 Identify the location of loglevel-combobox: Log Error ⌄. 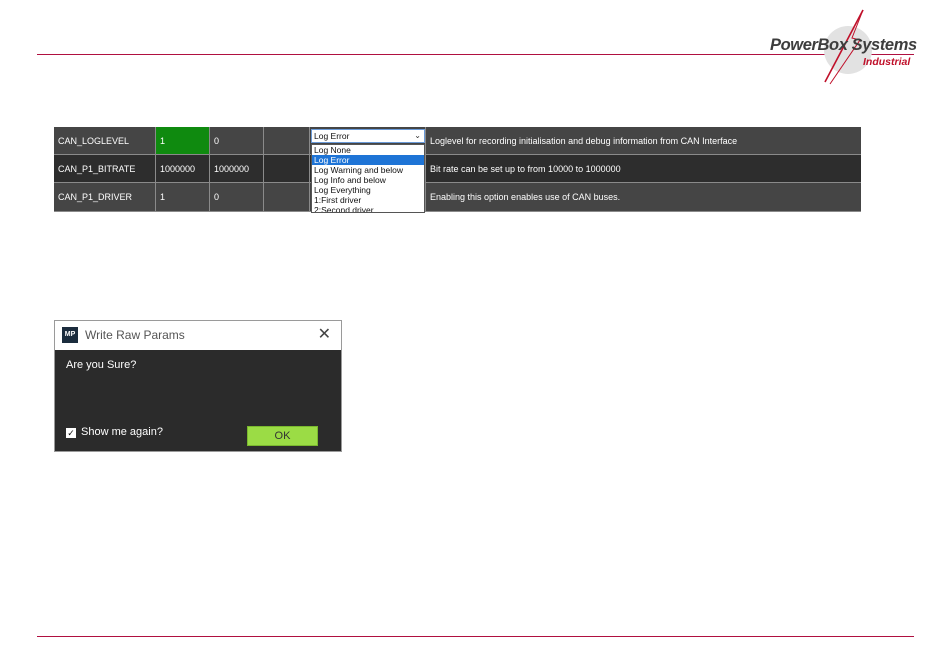
(368, 136).